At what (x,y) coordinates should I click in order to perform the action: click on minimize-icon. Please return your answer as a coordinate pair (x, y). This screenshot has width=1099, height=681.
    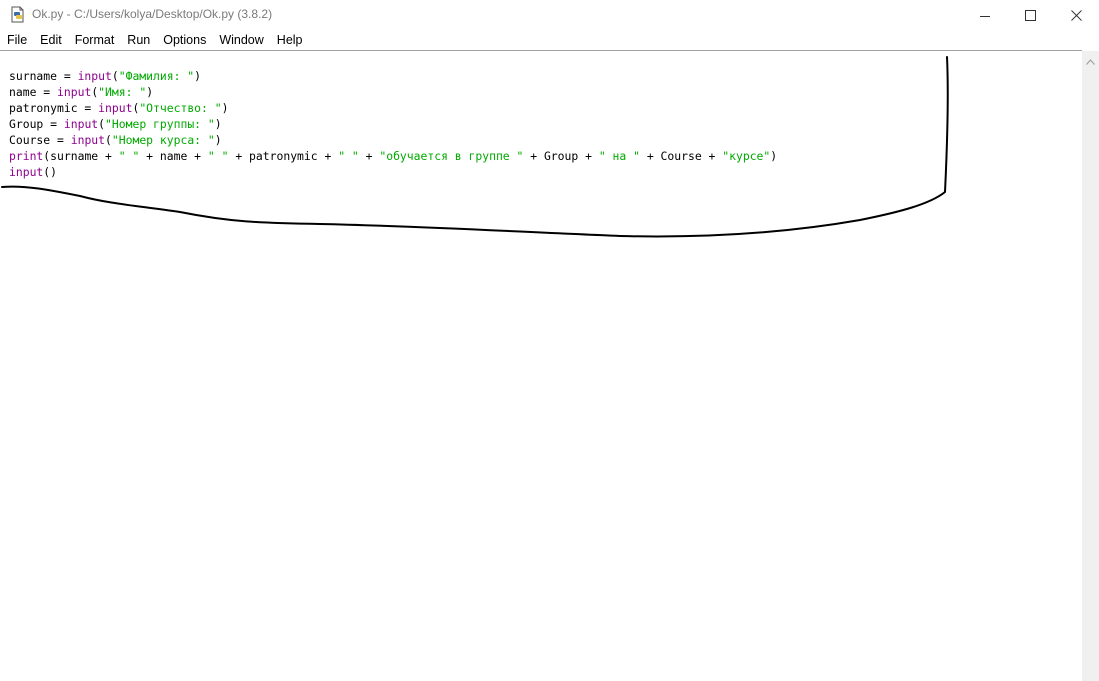
    Looking at the image, I should click on (985, 15).